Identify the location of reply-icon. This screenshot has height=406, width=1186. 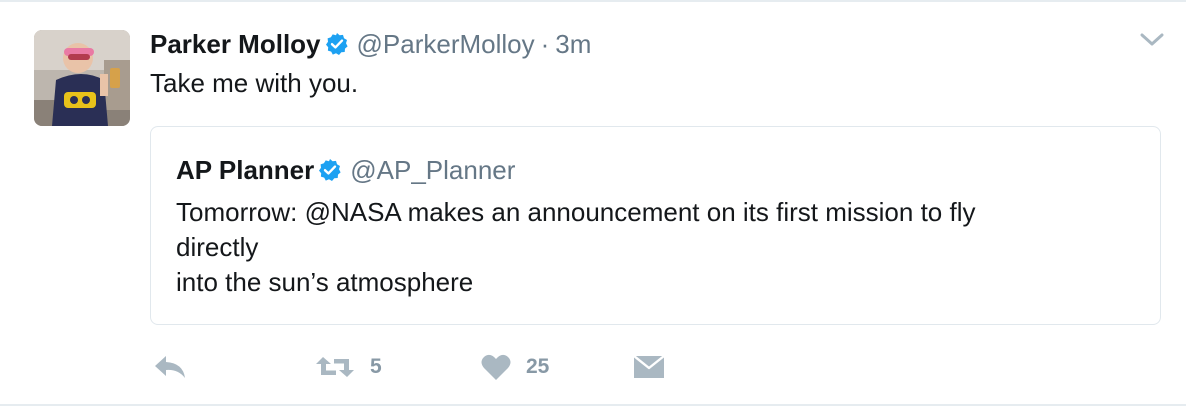
(170, 367).